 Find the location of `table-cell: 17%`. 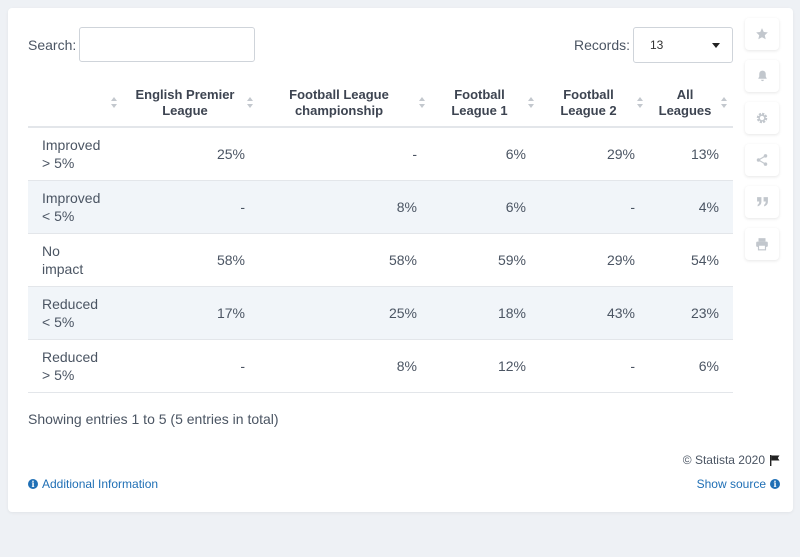

table-cell: 17% is located at coordinates (191, 313).